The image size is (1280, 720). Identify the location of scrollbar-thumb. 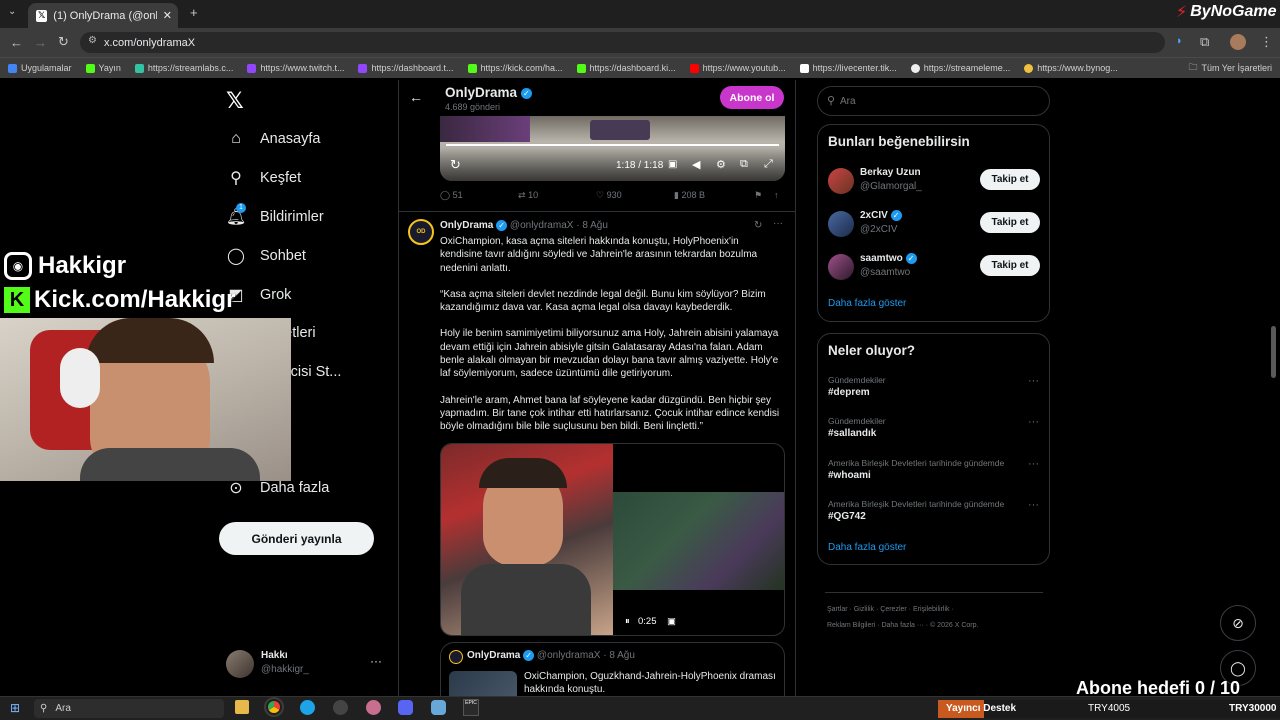
(1273, 352).